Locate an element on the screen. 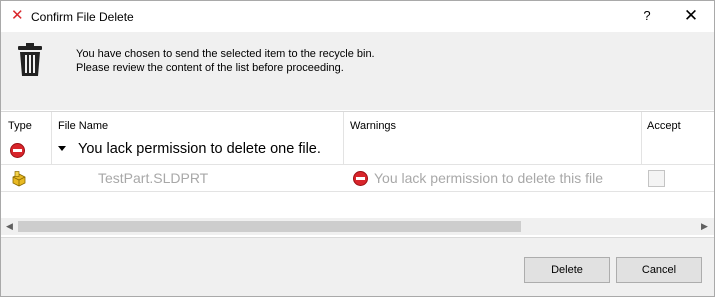 The width and height of the screenshot is (715, 297). horizontal-scrollbar: ◀ ▶ is located at coordinates (357, 226).